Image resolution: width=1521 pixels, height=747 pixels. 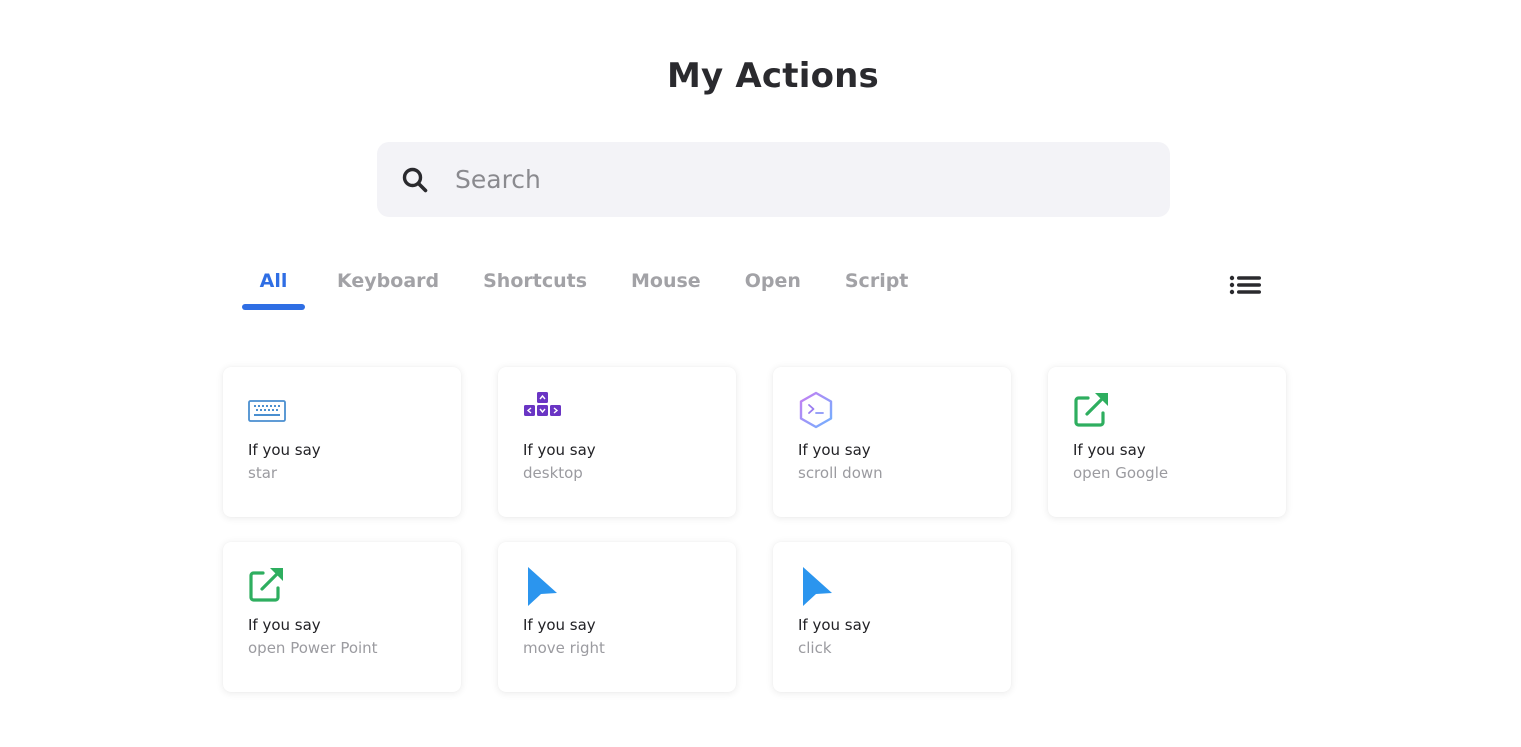 What do you see at coordinates (773, 291) in the screenshot?
I see `tab-open: Open` at bounding box center [773, 291].